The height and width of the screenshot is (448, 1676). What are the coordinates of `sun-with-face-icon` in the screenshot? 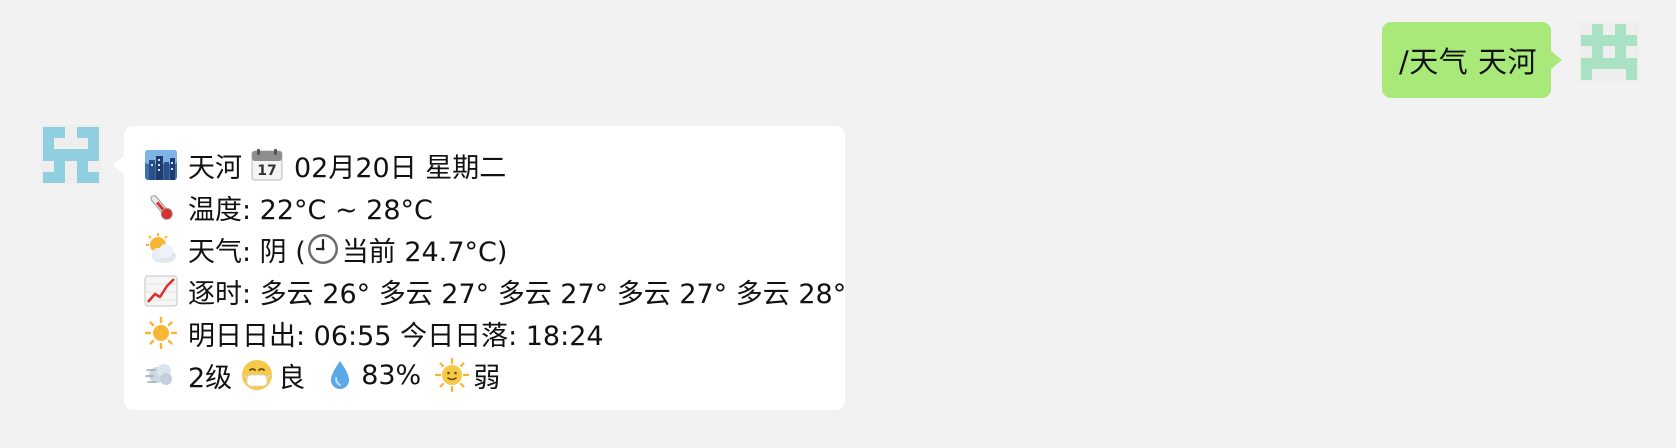 It's located at (452, 375).